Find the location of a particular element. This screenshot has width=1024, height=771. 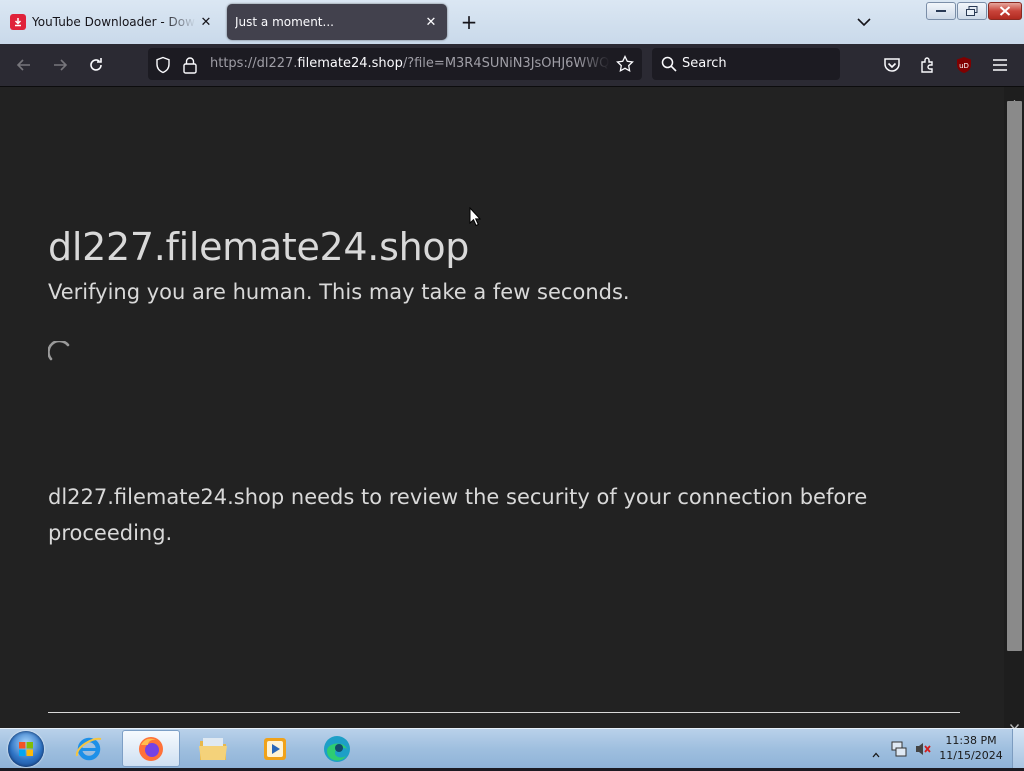

ublock-badge-text: uD is located at coordinates (964, 66).